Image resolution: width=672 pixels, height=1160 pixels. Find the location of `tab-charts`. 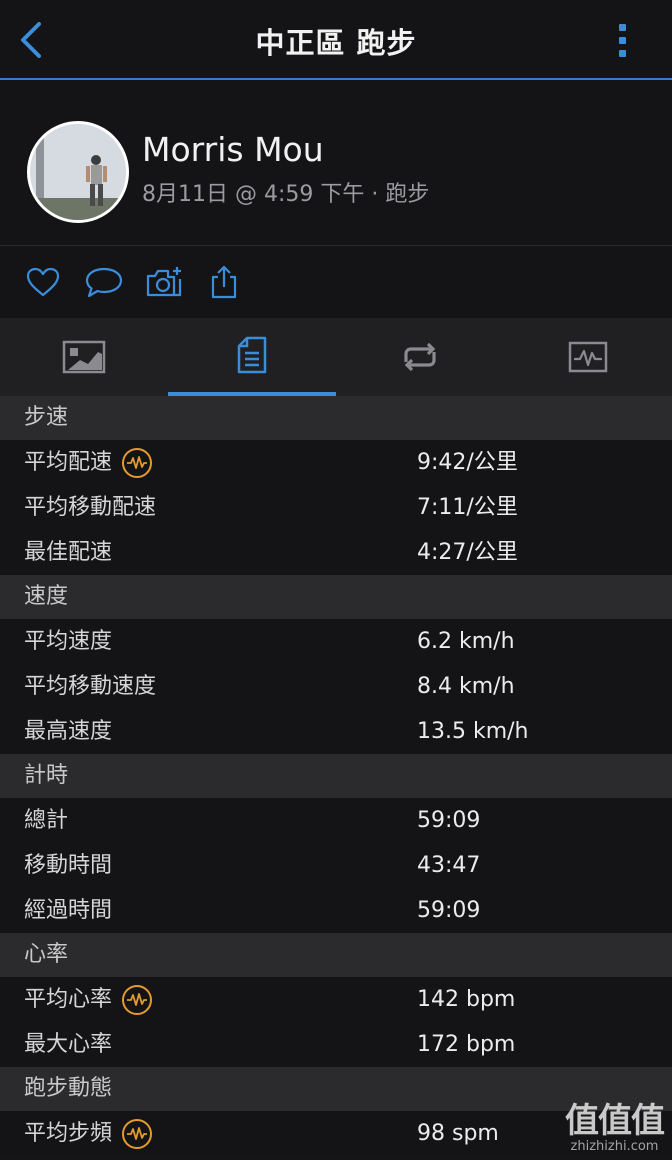

tab-charts is located at coordinates (588, 357).